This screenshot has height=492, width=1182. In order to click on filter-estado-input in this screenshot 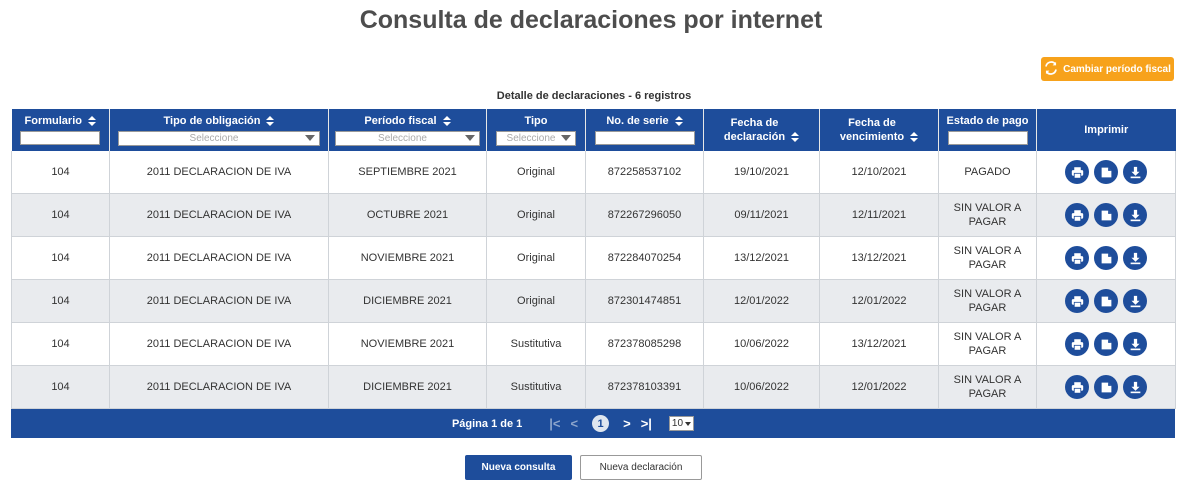, I will do `click(987, 138)`.